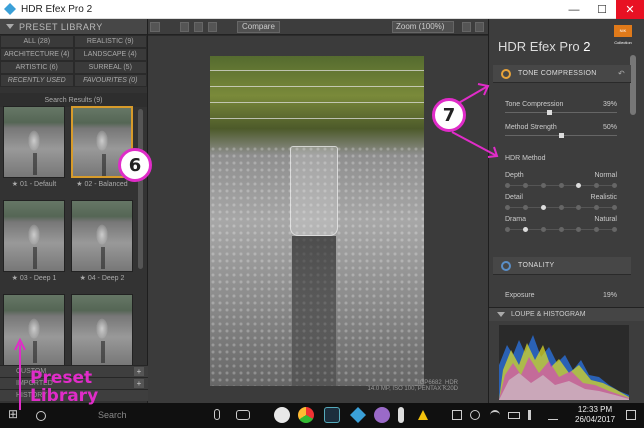 The height and width of the screenshot is (428, 644). What do you see at coordinates (553, 415) in the screenshot?
I see `pen-icon` at bounding box center [553, 415].